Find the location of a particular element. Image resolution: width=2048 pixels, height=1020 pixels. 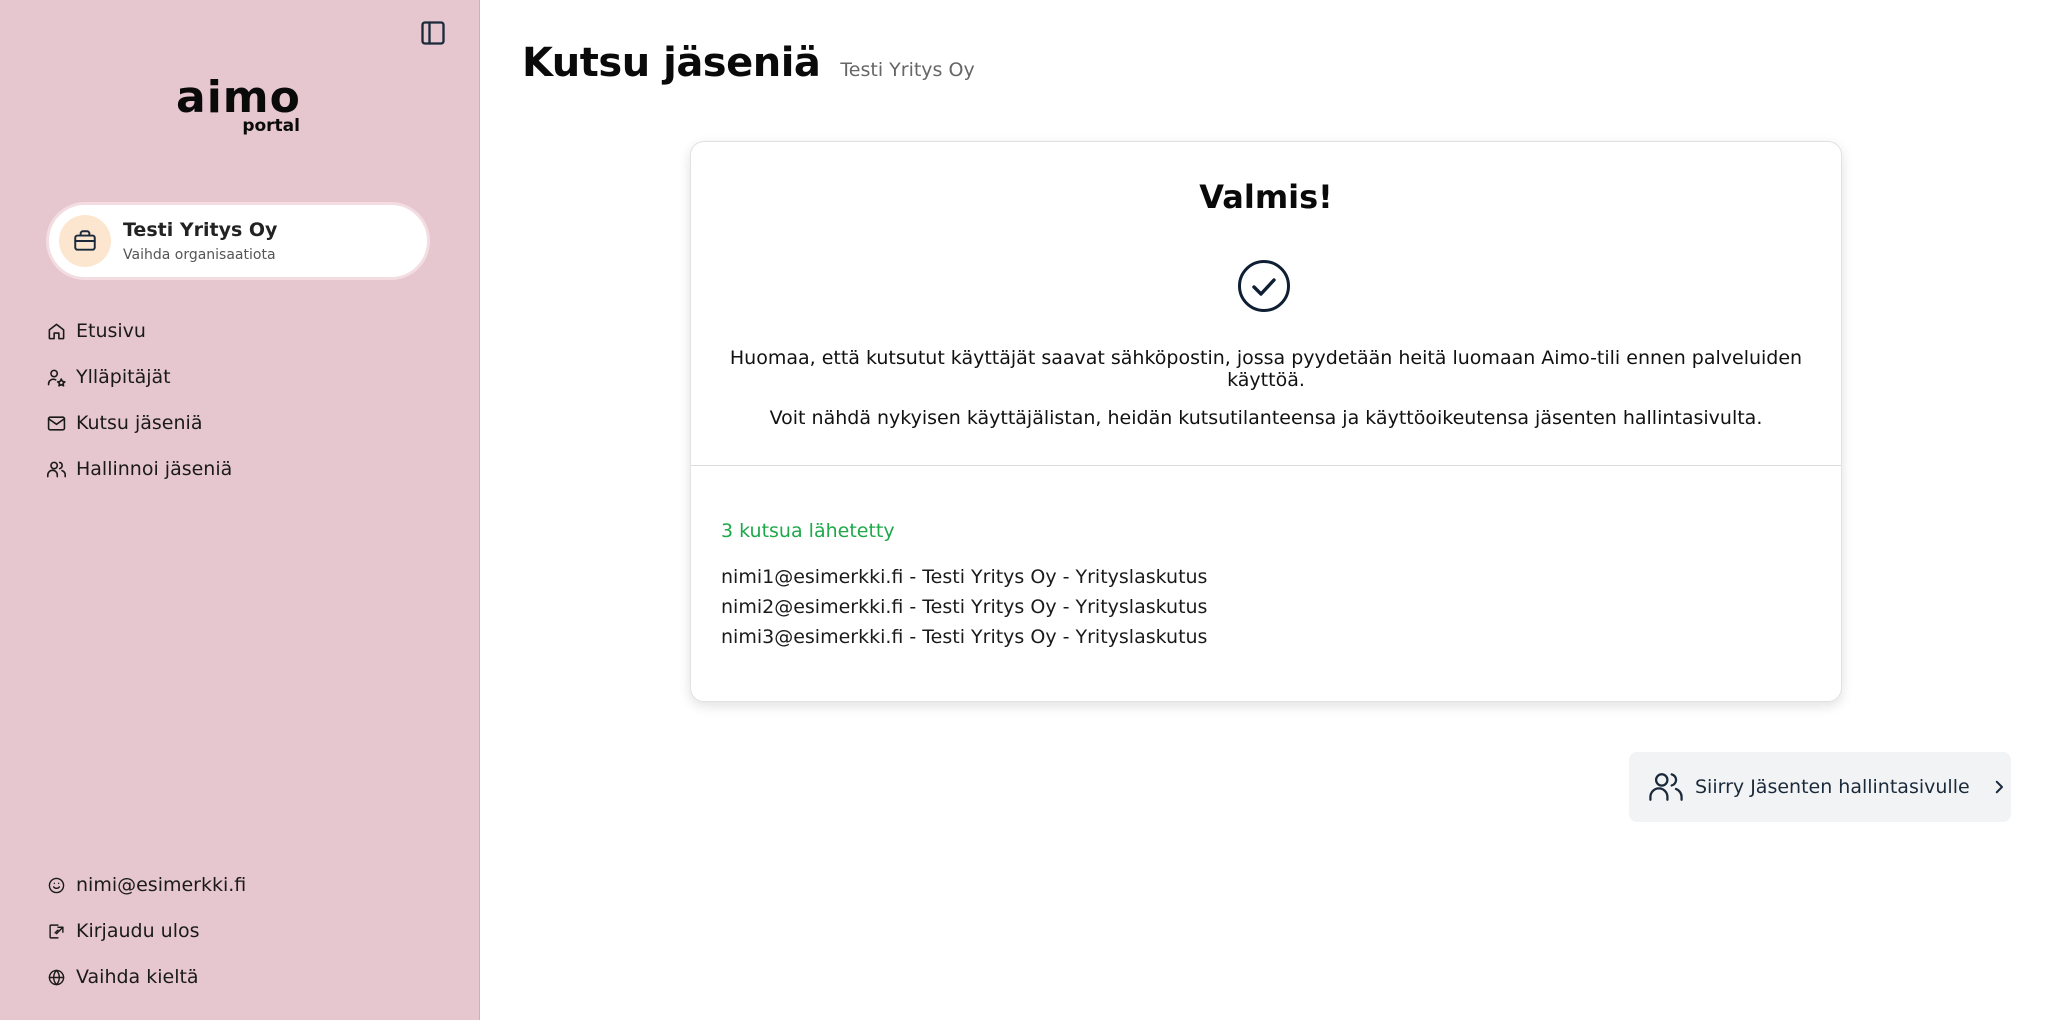

card-title: Valmis! is located at coordinates (1266, 197).